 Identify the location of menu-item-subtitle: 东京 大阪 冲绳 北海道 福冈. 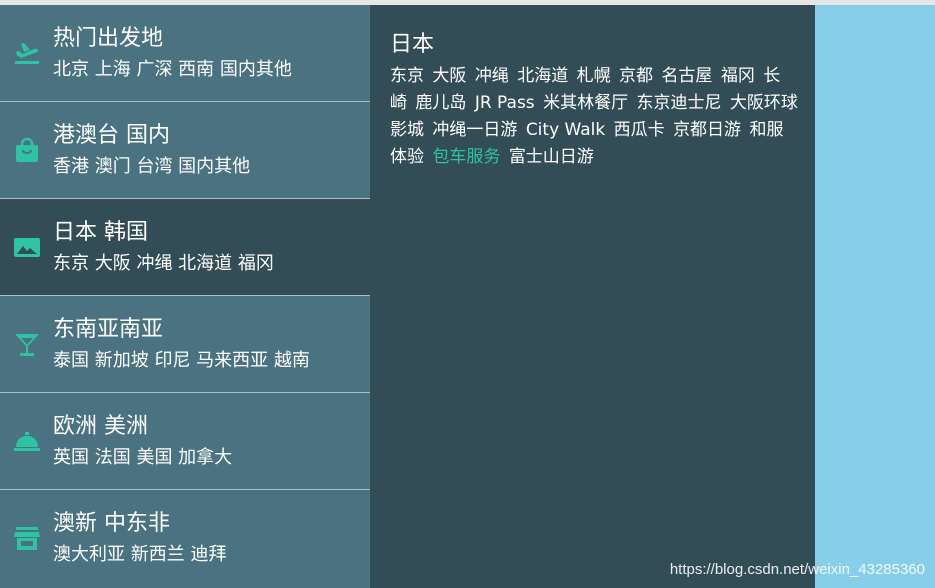
(163, 263).